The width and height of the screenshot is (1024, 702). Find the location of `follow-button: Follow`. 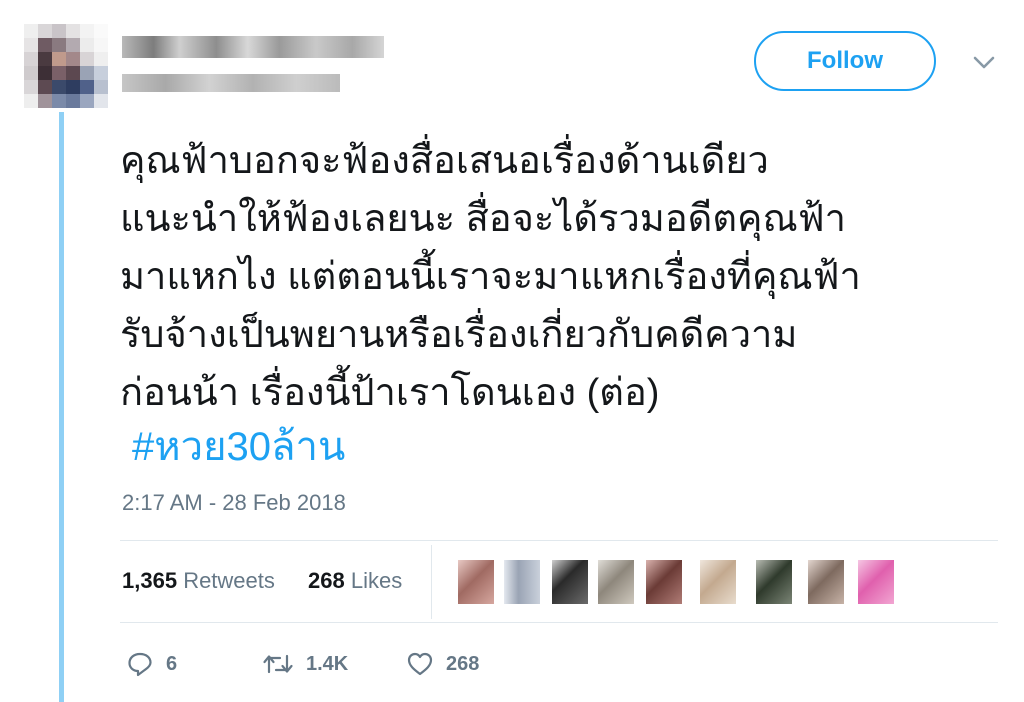

follow-button: Follow is located at coordinates (845, 61).